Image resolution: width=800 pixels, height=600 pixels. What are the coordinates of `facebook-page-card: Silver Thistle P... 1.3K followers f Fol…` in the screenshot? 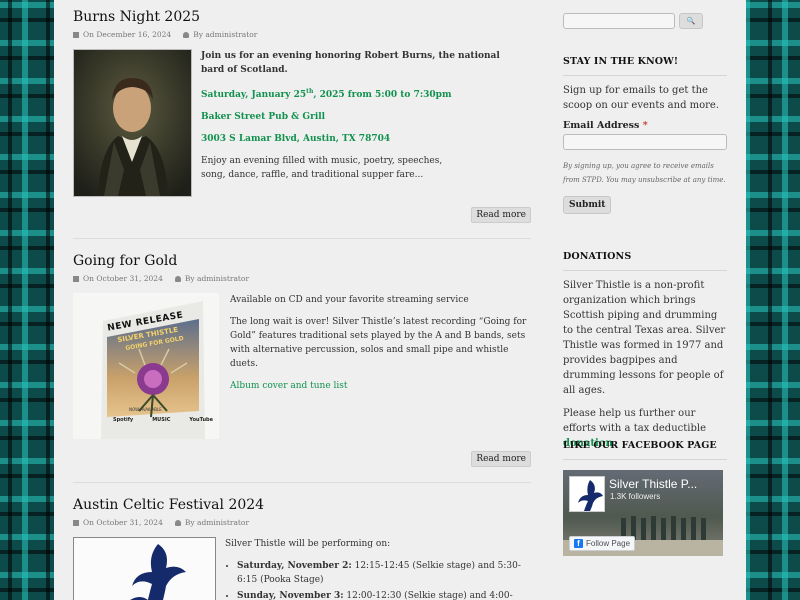 It's located at (643, 513).